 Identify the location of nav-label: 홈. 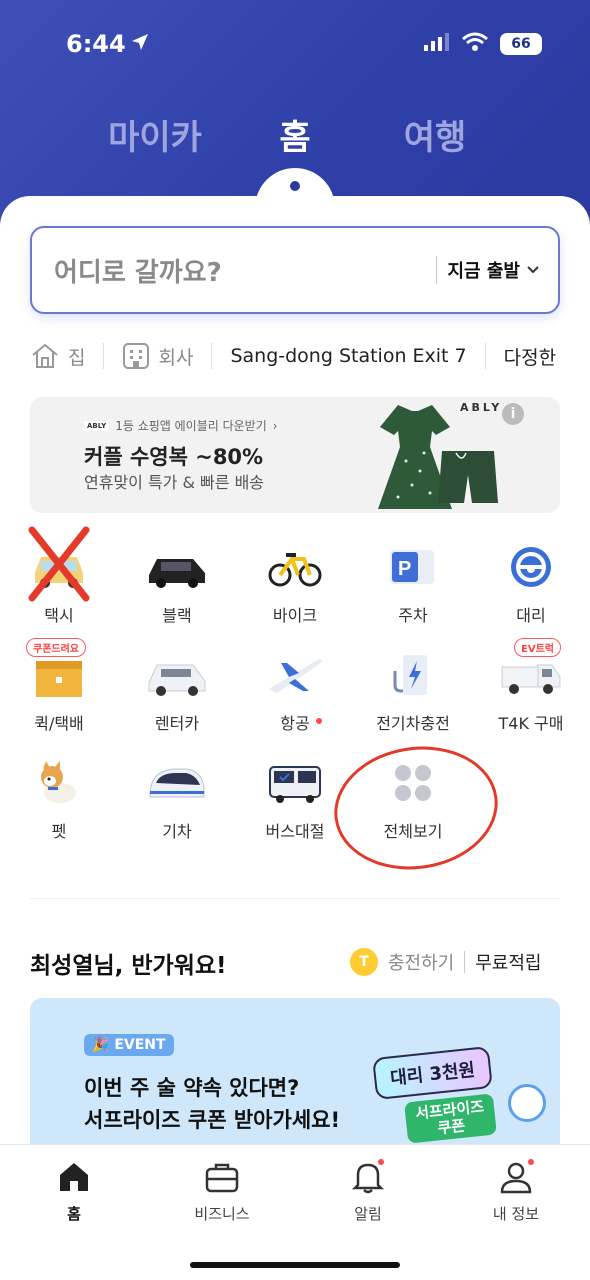
(74, 1214).